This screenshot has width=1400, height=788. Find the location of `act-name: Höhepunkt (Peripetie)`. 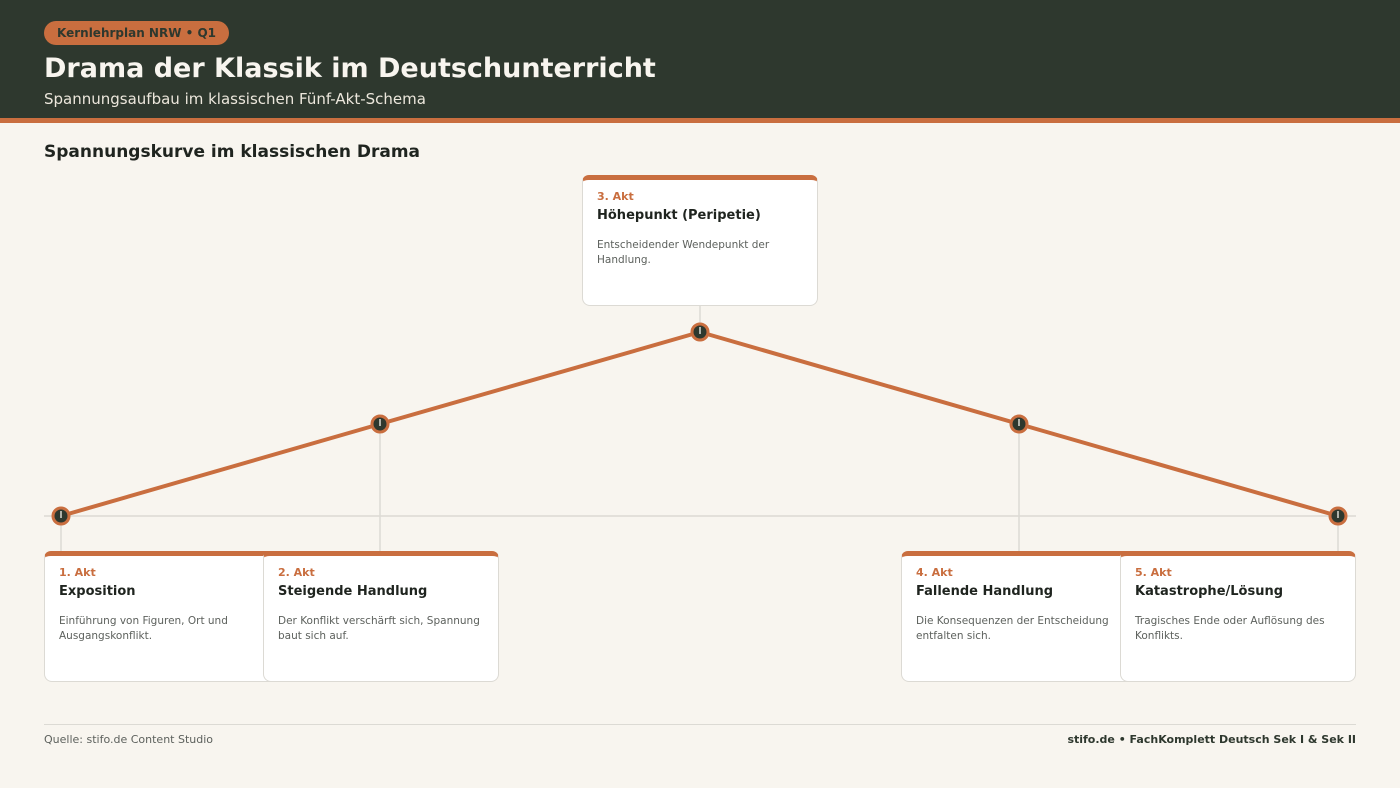

act-name: Höhepunkt (Peripetie) is located at coordinates (679, 215).